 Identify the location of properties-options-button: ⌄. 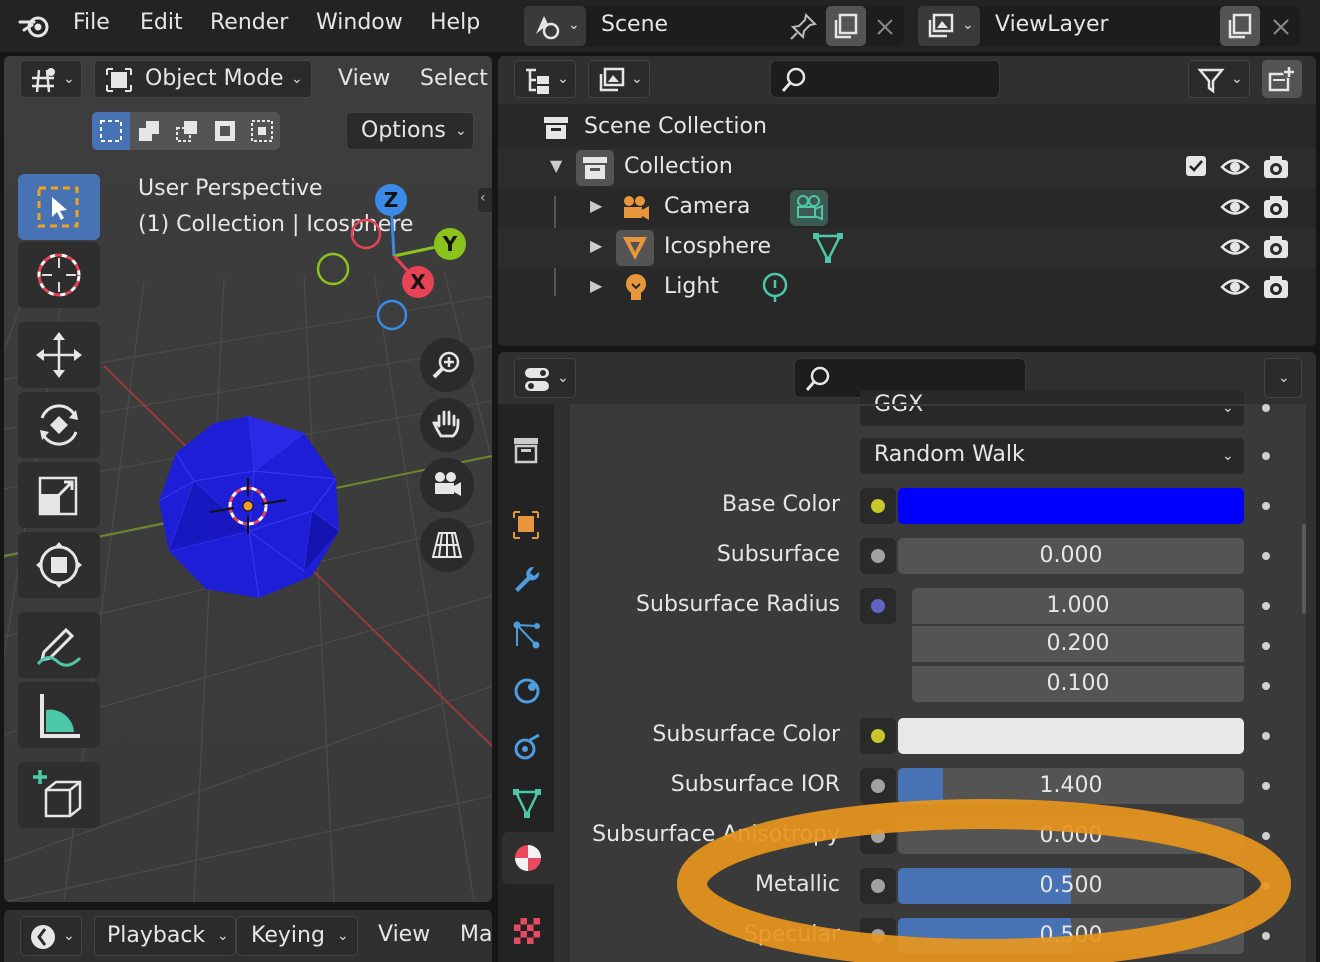
(1283, 378).